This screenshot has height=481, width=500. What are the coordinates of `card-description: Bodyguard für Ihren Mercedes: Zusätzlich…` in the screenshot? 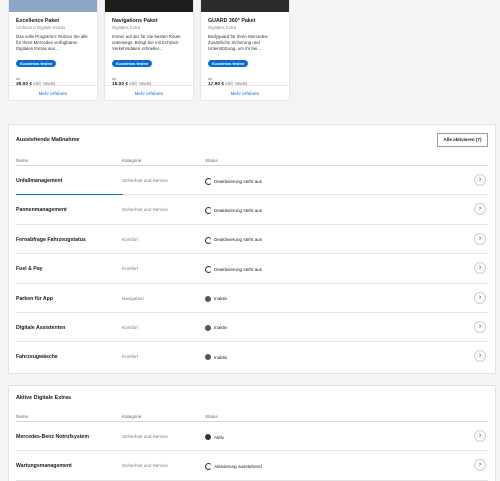 It's located at (238, 42).